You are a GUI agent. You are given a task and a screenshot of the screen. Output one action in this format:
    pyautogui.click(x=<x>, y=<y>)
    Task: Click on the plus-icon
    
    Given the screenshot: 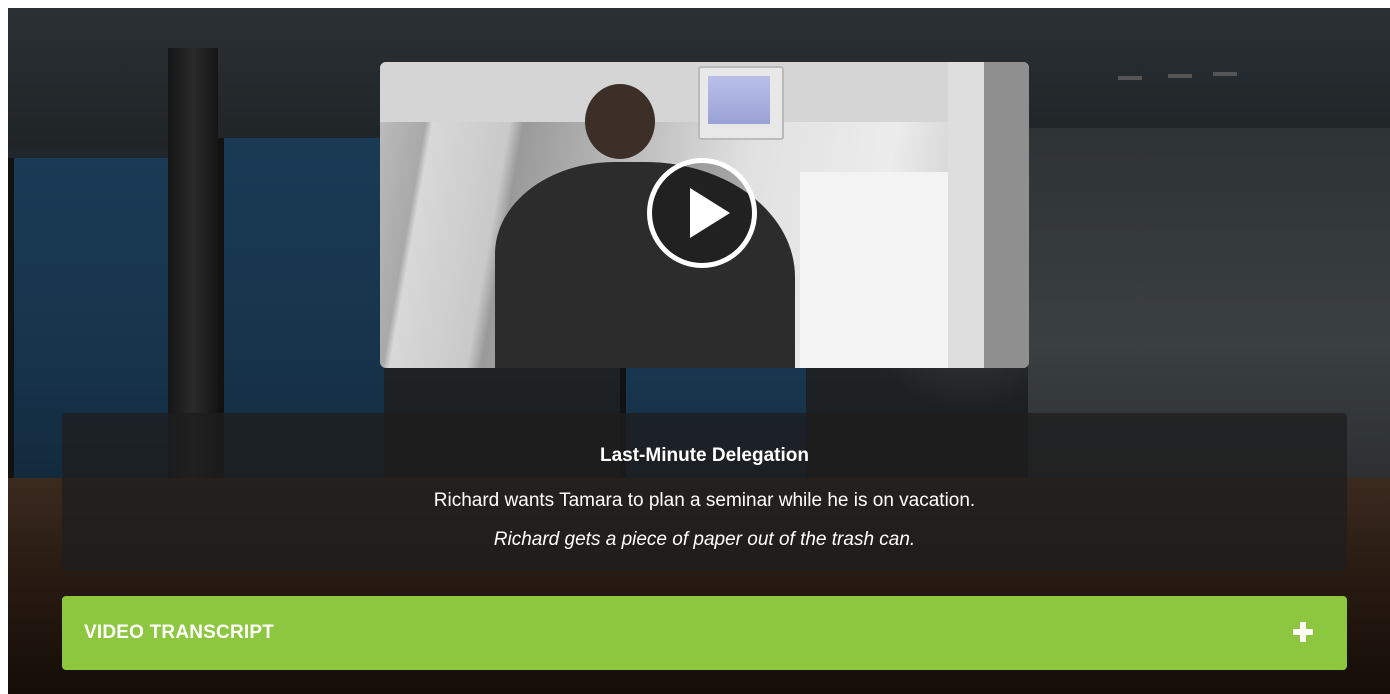 What is the action you would take?
    pyautogui.click(x=1303, y=632)
    